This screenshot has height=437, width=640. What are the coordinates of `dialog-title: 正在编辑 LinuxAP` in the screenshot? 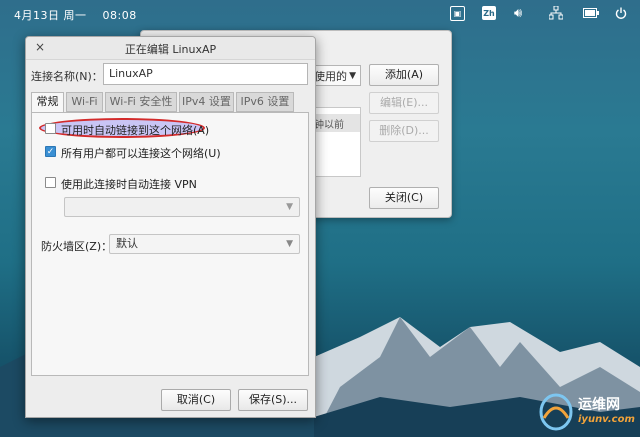 It's located at (170, 49).